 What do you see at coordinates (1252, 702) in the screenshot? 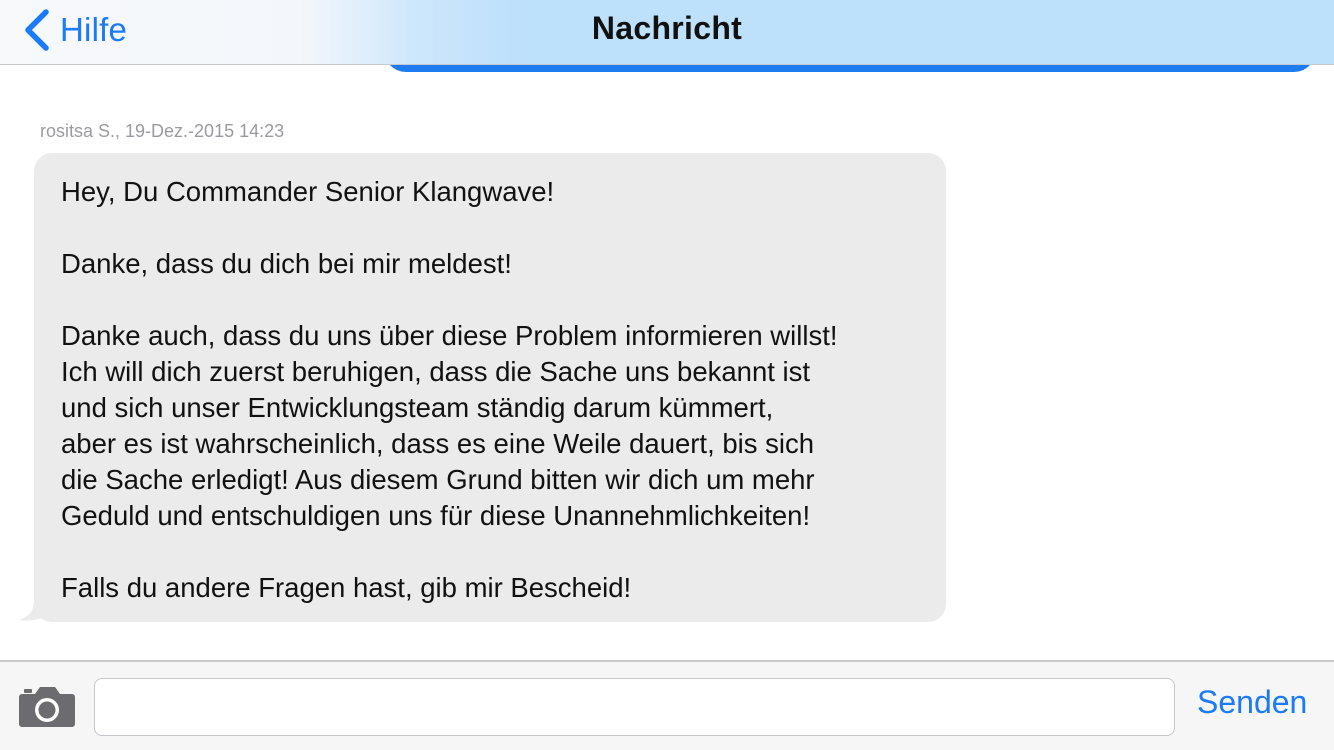
I see `send-button: Senden` at bounding box center [1252, 702].